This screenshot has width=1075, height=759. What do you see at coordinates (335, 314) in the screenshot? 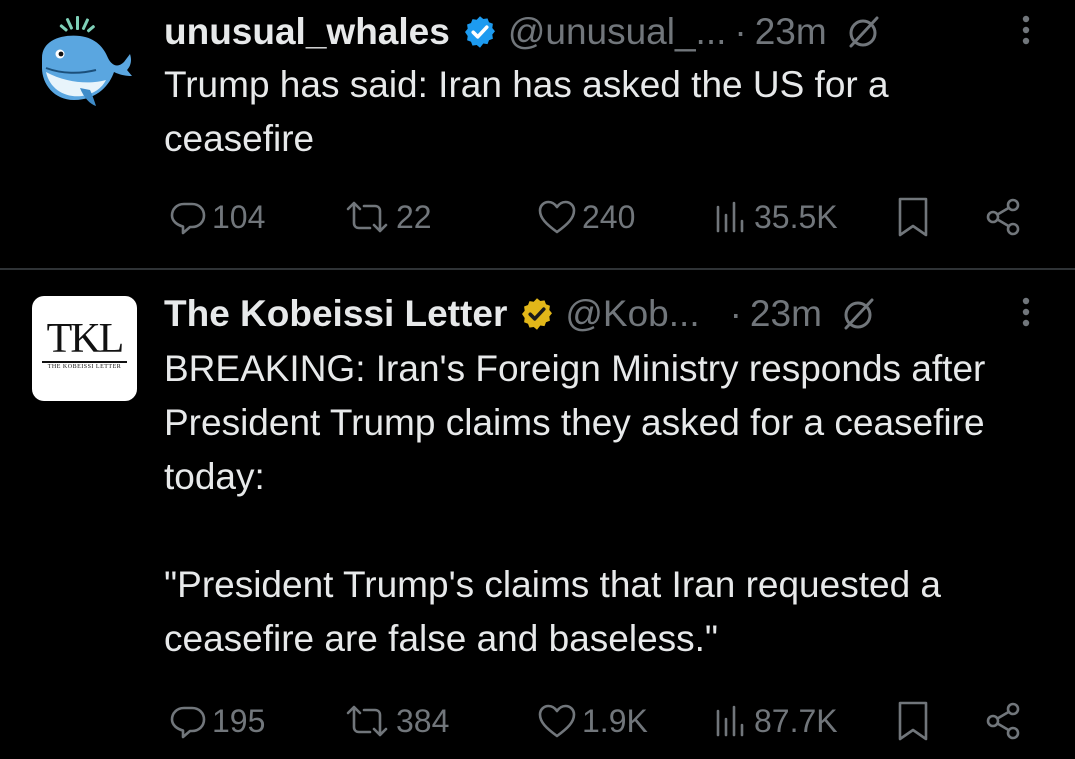
I see `author-name: The Kobeissi Letter` at bounding box center [335, 314].